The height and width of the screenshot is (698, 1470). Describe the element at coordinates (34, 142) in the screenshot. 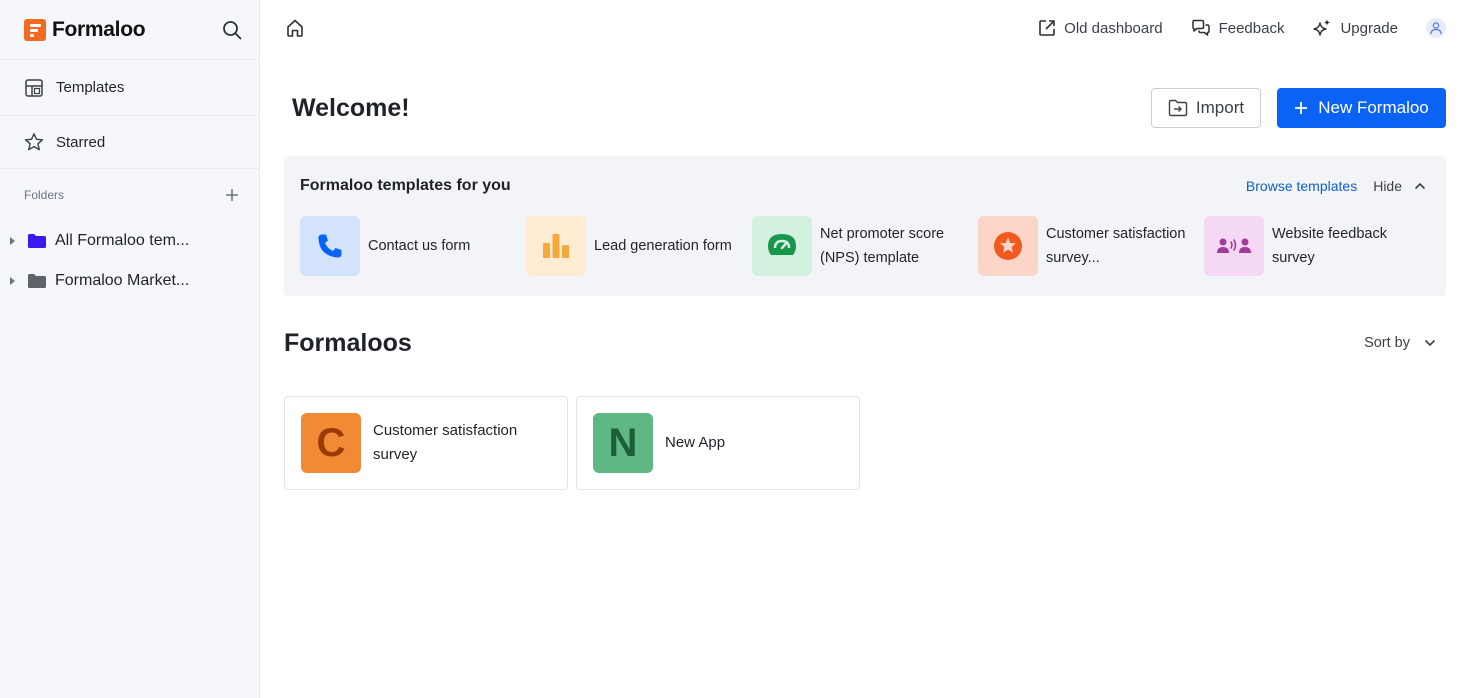

I see `star-icon` at that location.